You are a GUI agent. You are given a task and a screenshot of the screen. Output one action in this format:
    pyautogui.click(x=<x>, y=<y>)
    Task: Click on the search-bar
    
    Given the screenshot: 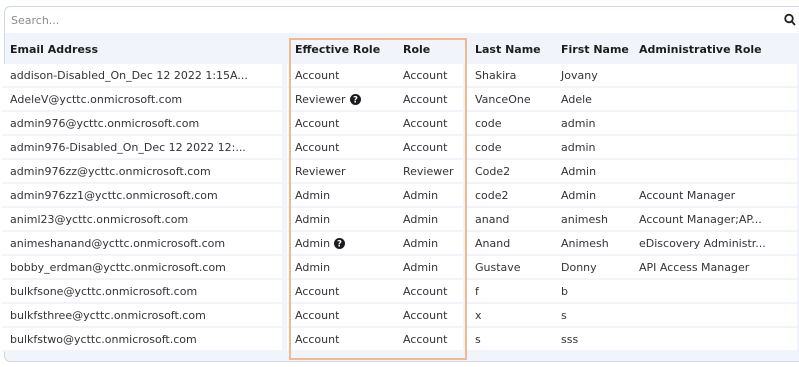 What is the action you would take?
    pyautogui.click(x=402, y=20)
    